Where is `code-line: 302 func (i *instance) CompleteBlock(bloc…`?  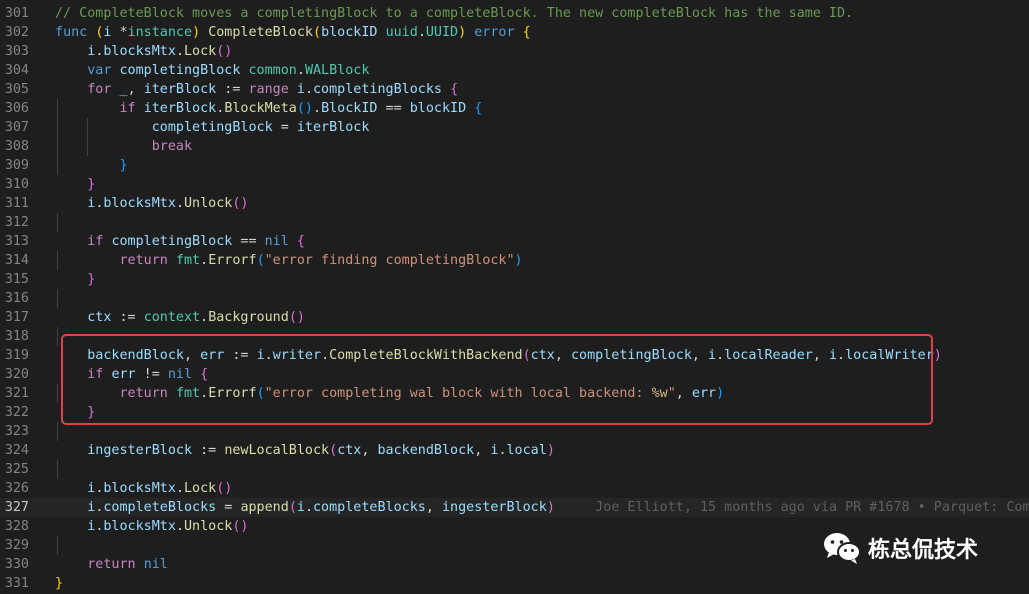 code-line: 302 func (i *instance) CompleteBlock(bloc… is located at coordinates (514, 32).